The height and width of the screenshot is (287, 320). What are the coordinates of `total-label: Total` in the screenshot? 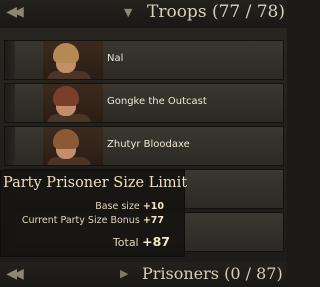 It's located at (125, 242).